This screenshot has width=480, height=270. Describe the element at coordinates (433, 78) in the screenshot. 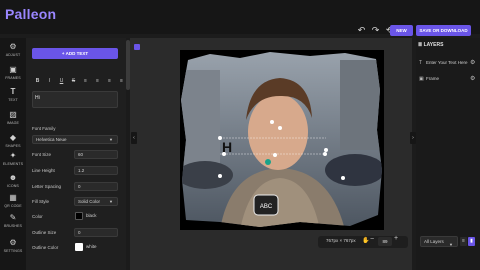

I see `layer-item-frame-label: Frame` at that location.